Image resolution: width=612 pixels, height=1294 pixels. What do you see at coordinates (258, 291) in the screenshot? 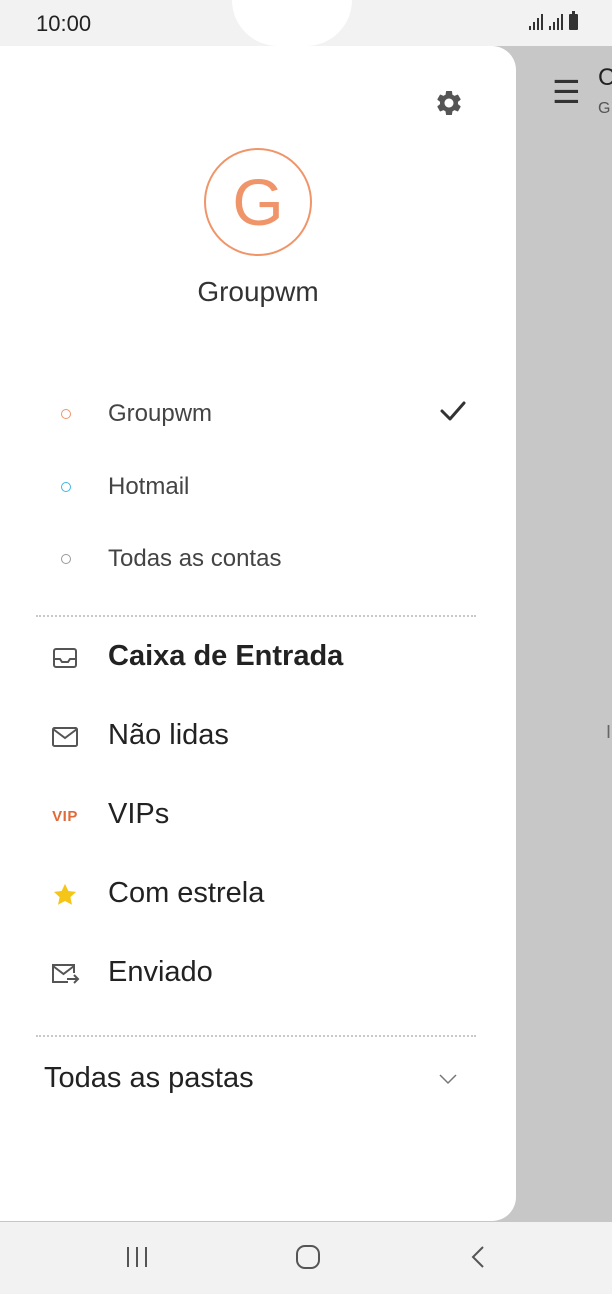
I see `account-name: Groupwm` at bounding box center [258, 291].